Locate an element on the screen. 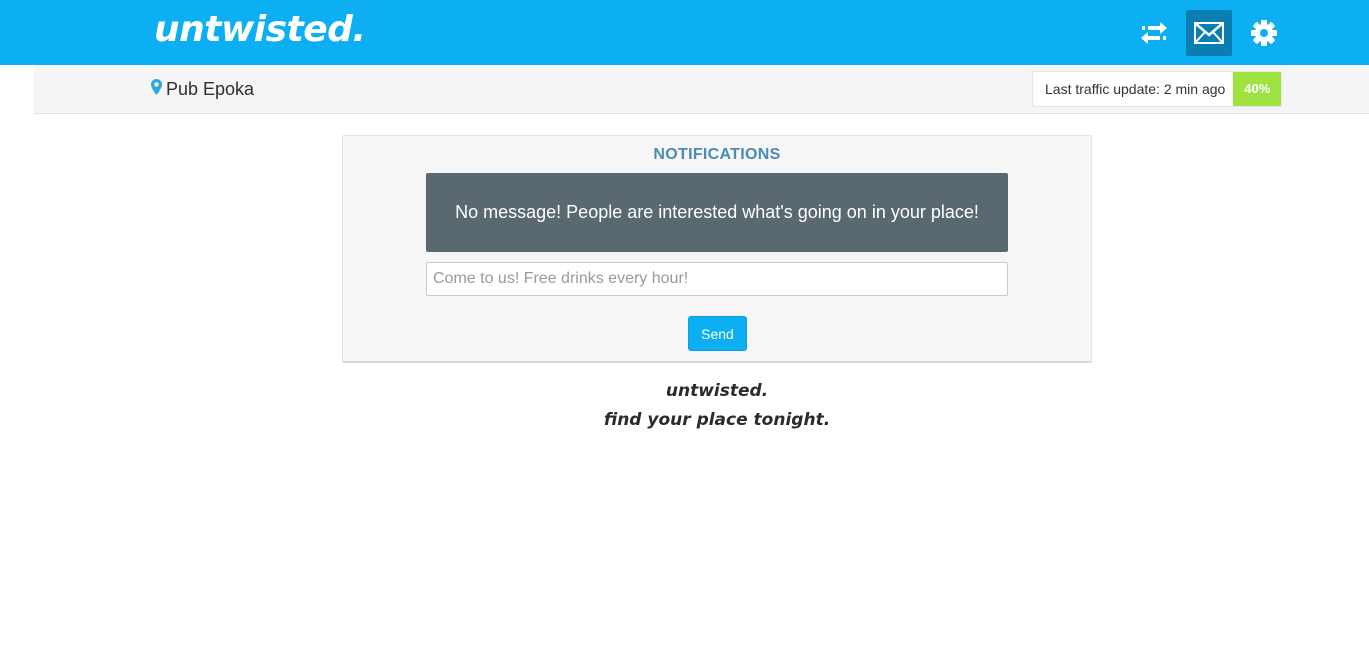  app-logo: untwisted. is located at coordinates (260, 30).